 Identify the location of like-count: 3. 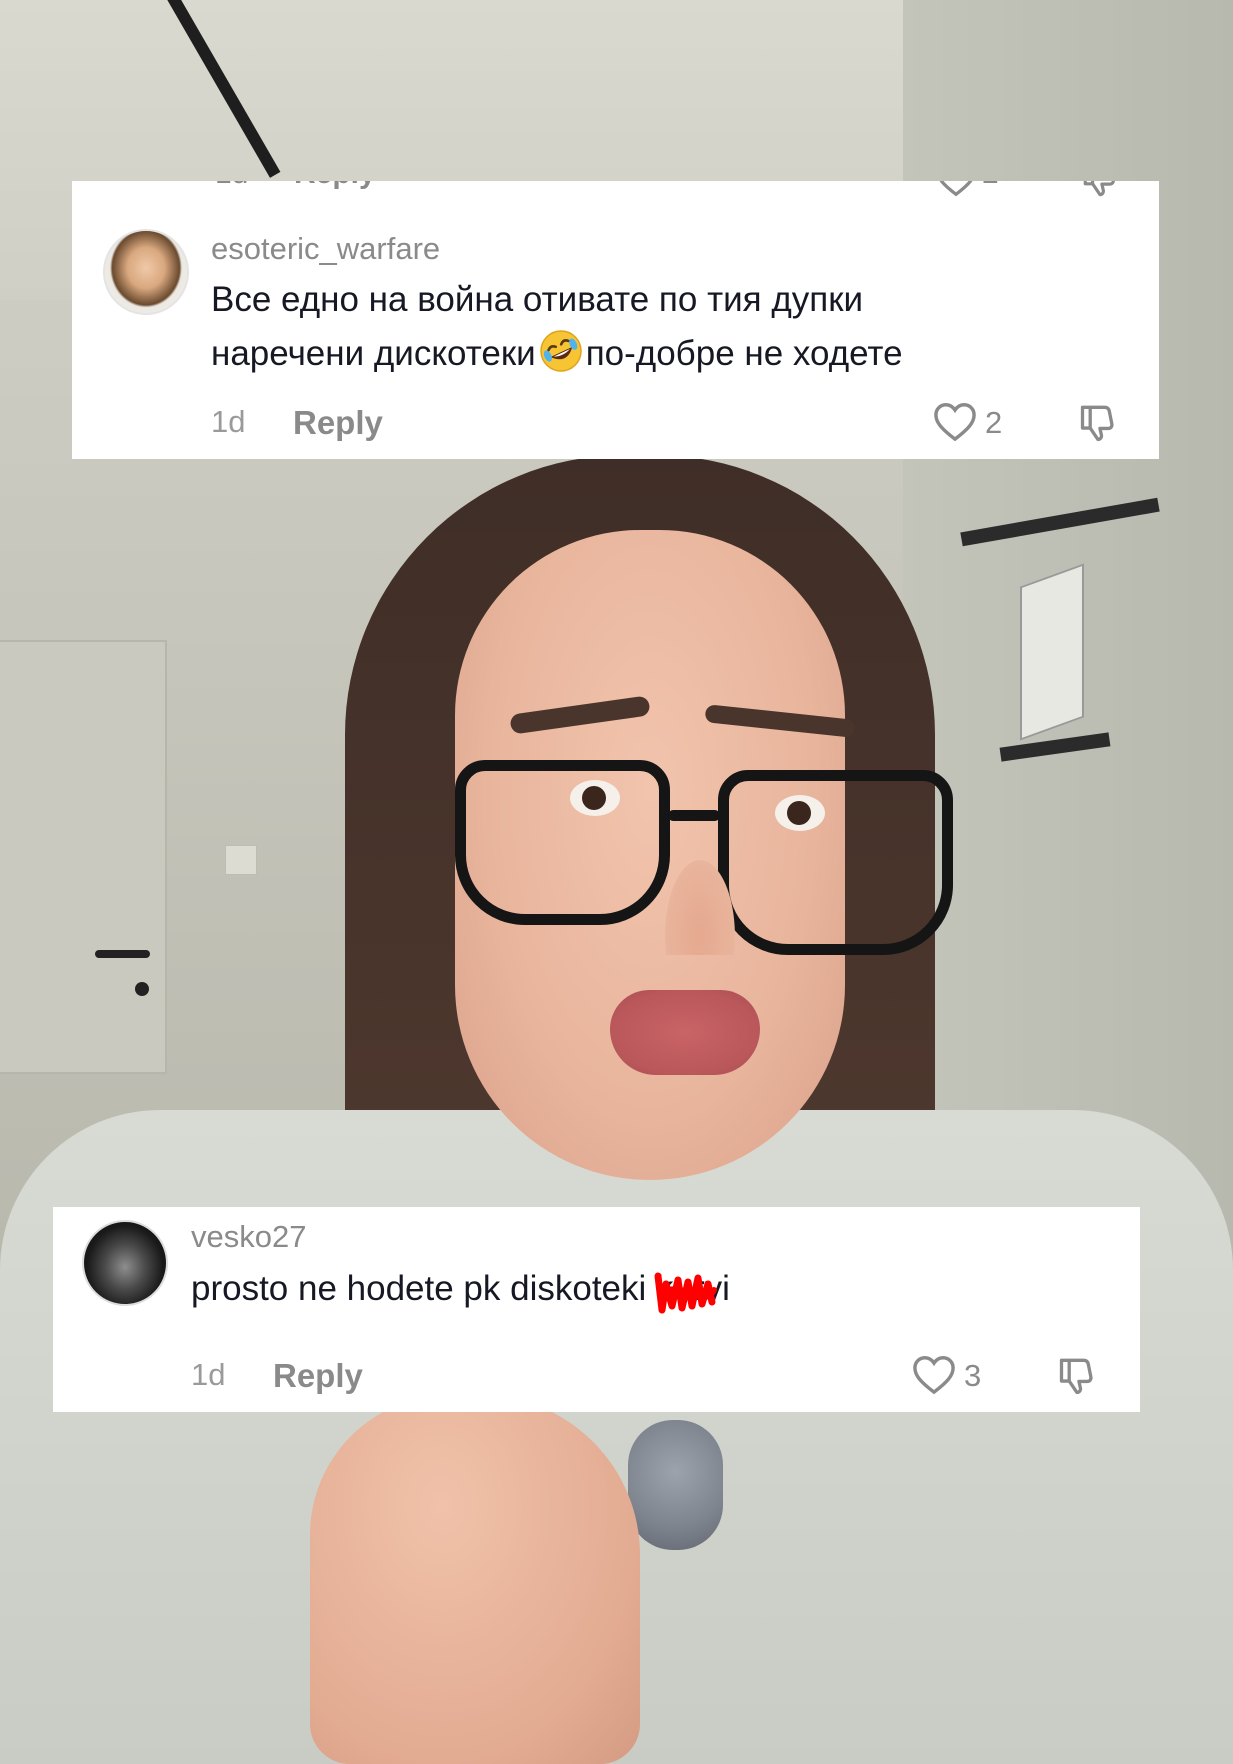
(973, 1375).